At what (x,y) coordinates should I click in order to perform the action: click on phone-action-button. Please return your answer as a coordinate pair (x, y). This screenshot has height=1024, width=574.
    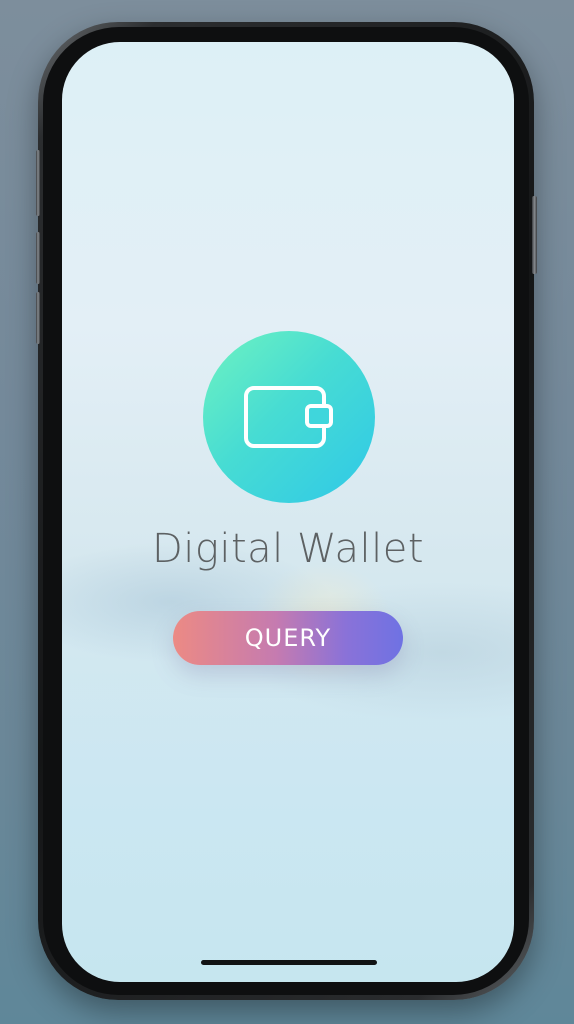
    Looking at the image, I should click on (38, 183).